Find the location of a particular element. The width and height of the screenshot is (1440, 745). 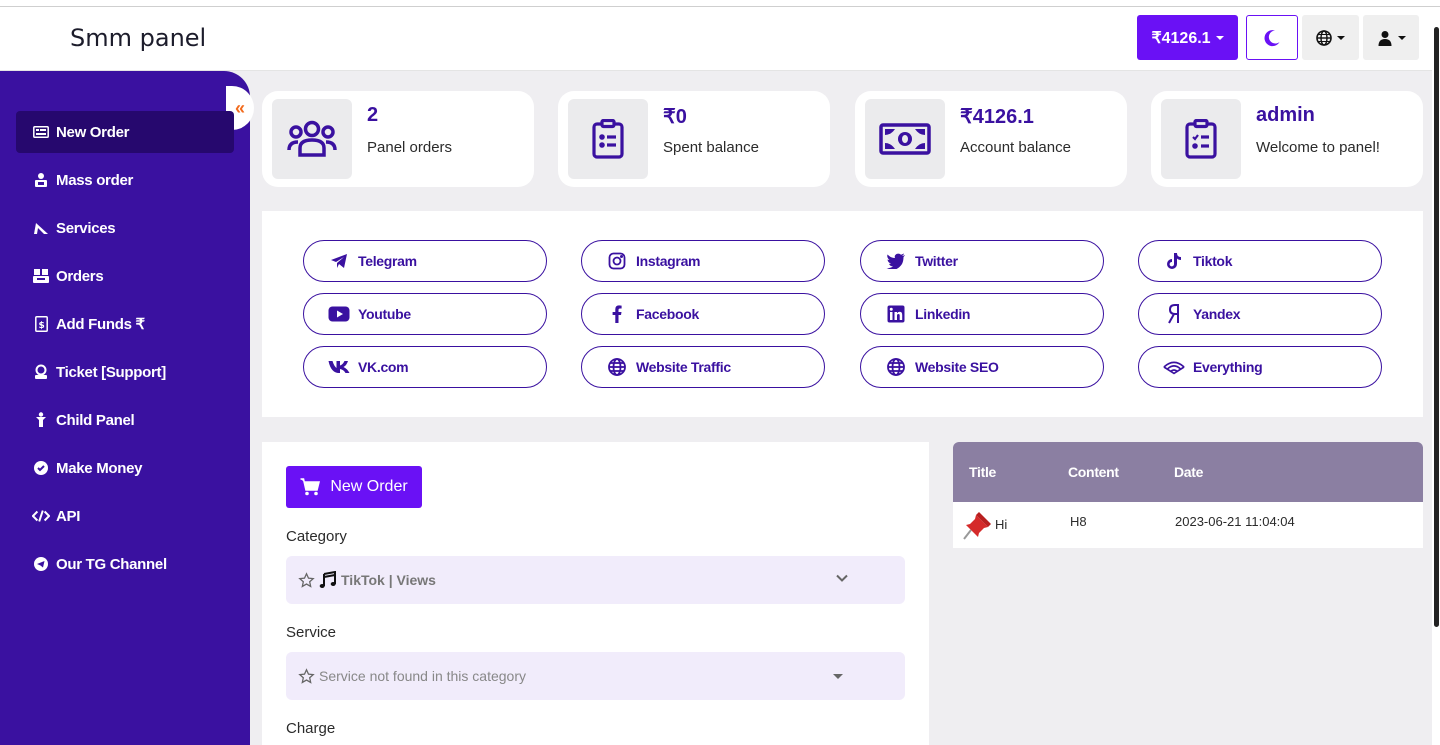

users-icon is located at coordinates (312, 139).